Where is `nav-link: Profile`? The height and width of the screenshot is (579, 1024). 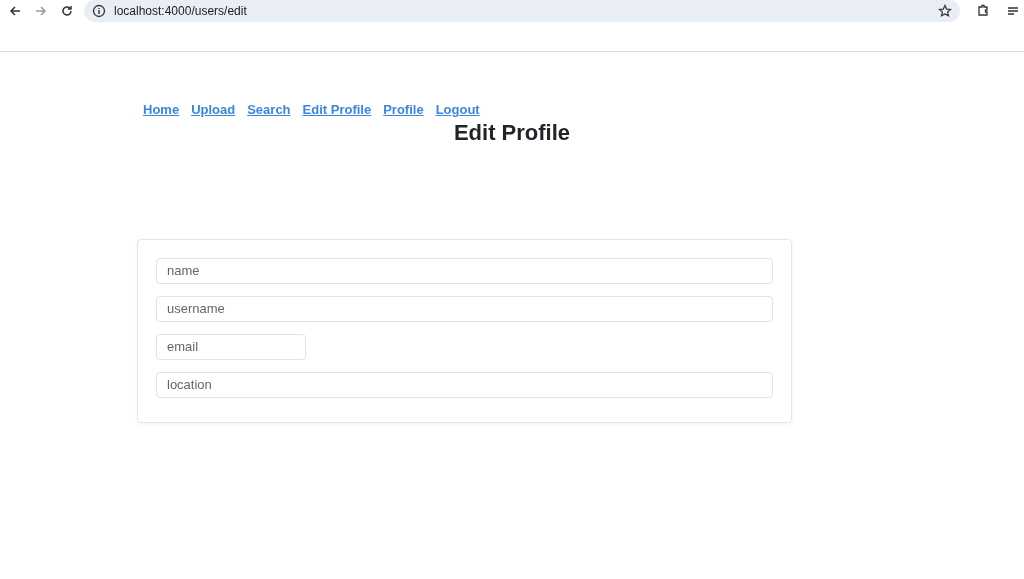 nav-link: Profile is located at coordinates (403, 110).